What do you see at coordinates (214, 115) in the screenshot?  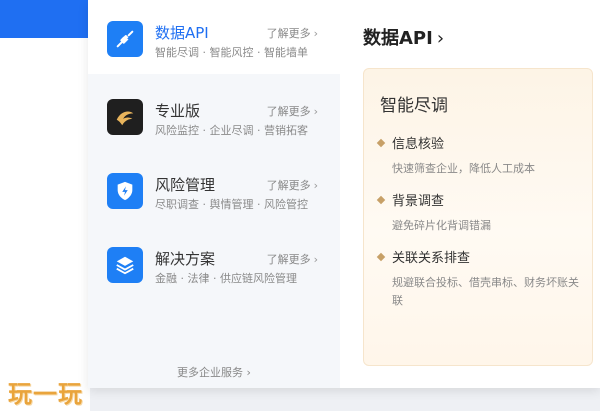 I see `menu-item-pro: 专业版 了解更多 › 风险监控 · 企业尽调 · 营销拓客` at bounding box center [214, 115].